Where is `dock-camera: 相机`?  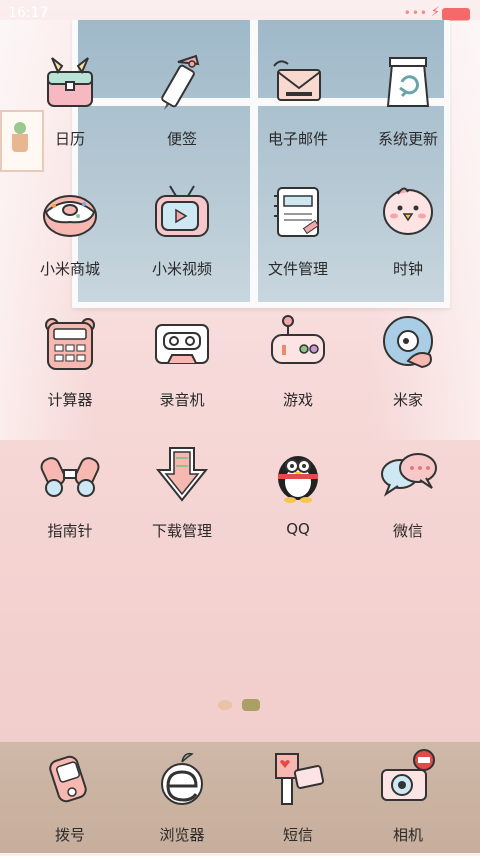 dock-camera: 相机 is located at coordinates (408, 796).